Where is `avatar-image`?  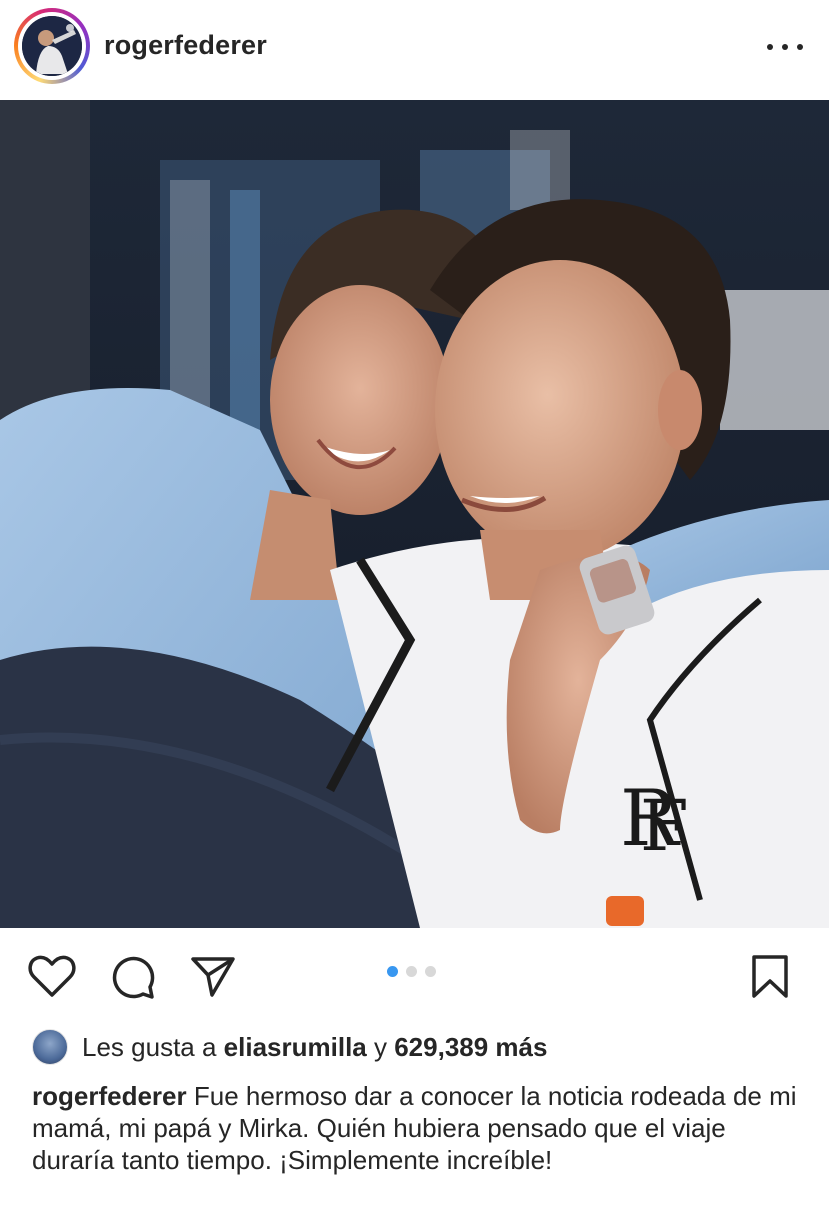
avatar-image is located at coordinates (52, 46).